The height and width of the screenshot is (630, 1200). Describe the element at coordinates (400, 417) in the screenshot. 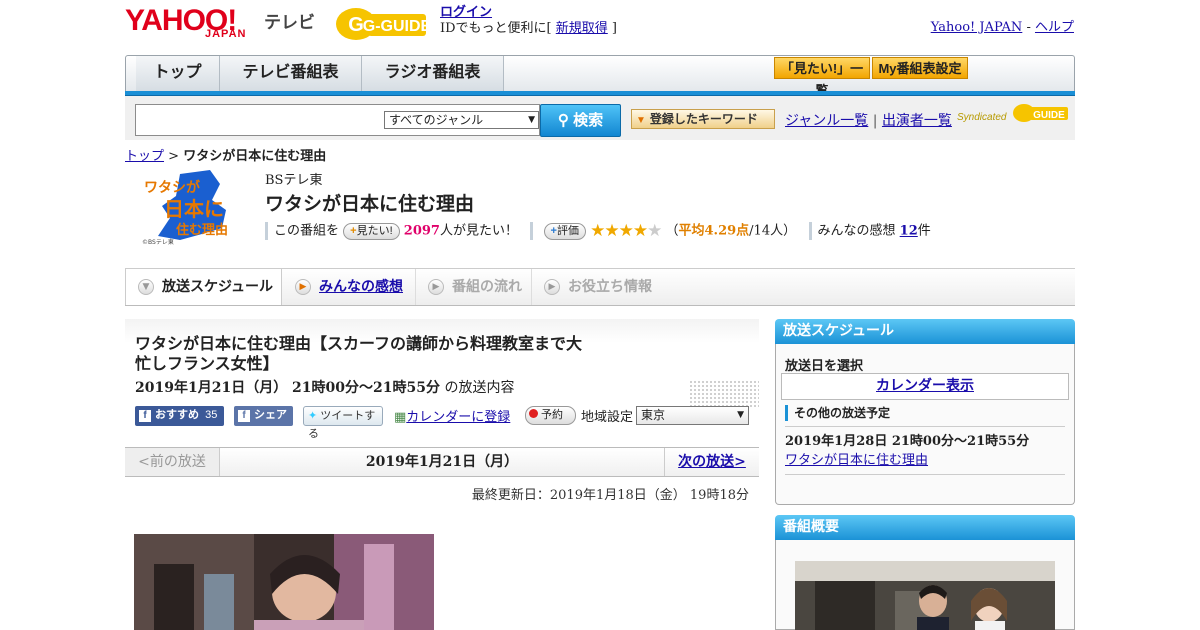

I see `calendar-icon: ▦` at that location.